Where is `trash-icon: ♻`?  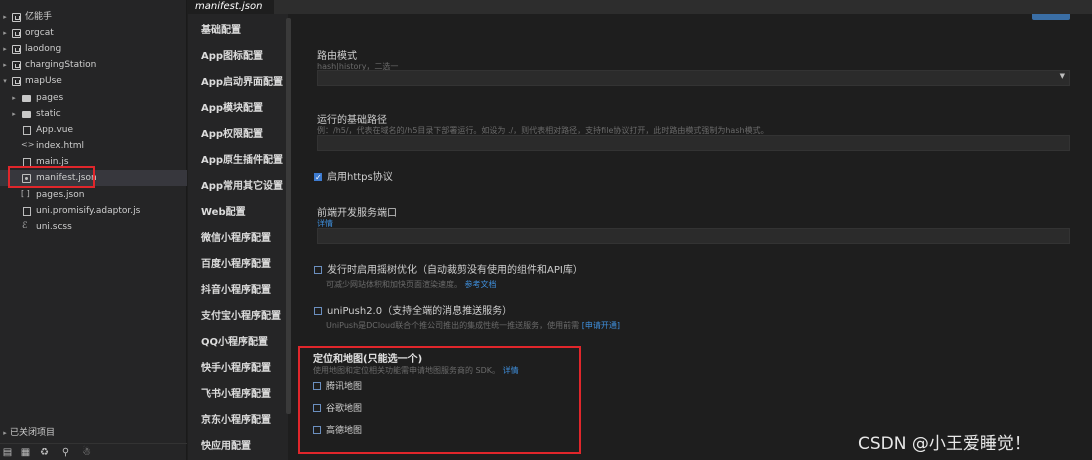
trash-icon: ♻ is located at coordinates (44, 452).